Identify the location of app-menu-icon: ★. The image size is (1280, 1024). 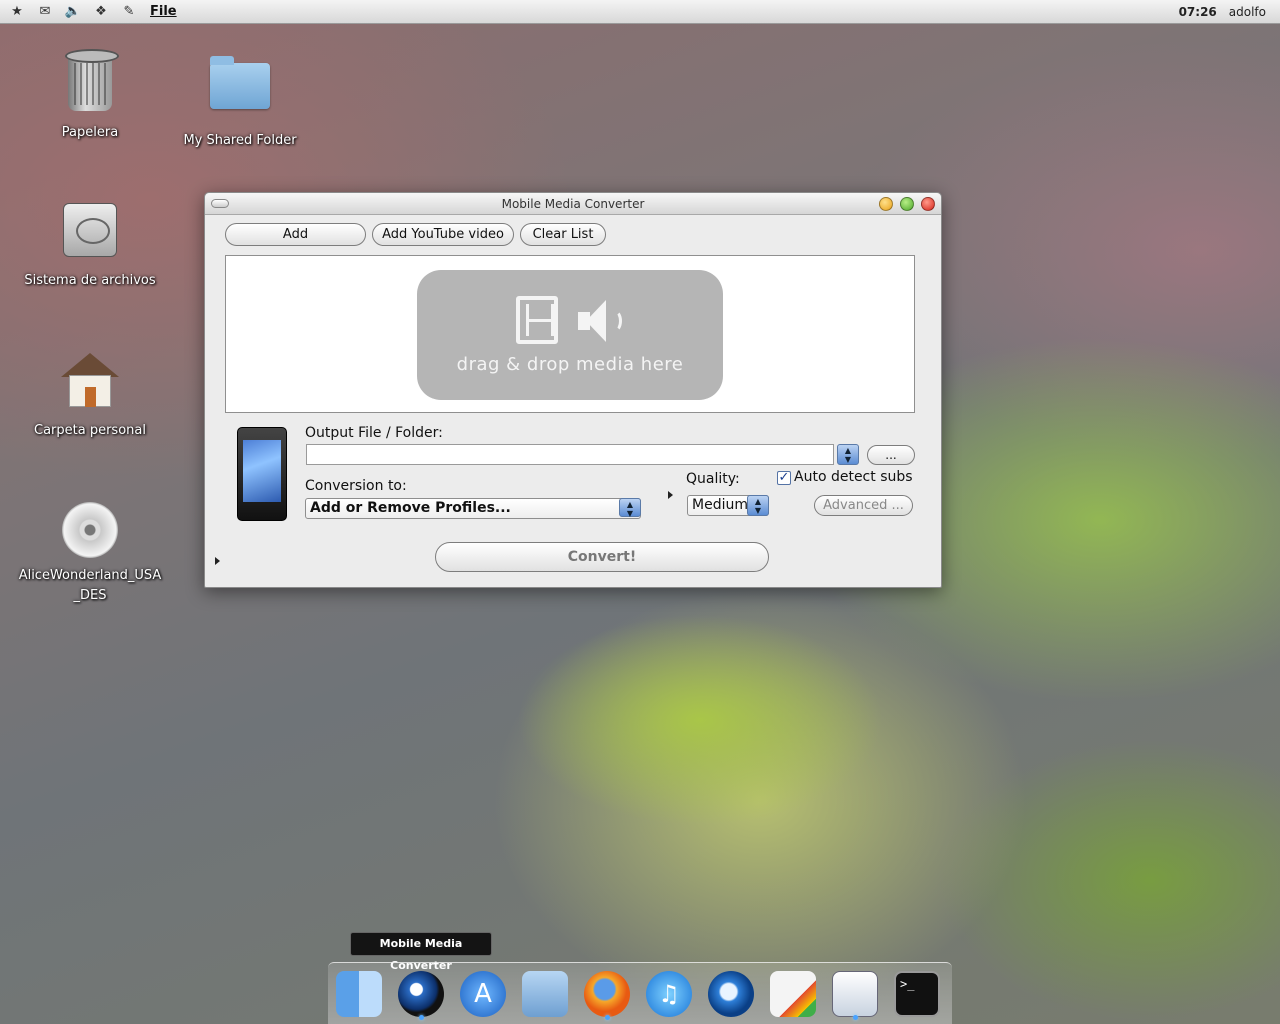
(17, 12).